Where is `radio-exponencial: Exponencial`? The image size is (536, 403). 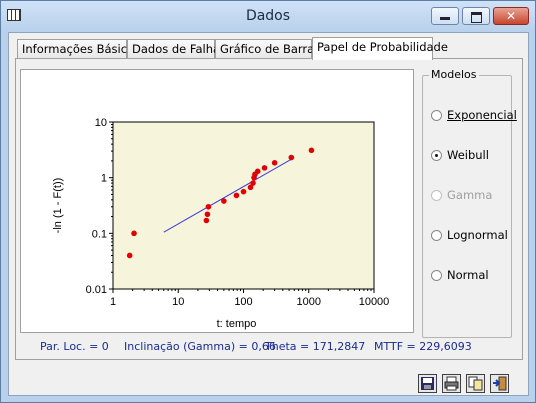
radio-exponencial: Exponencial is located at coordinates (474, 115).